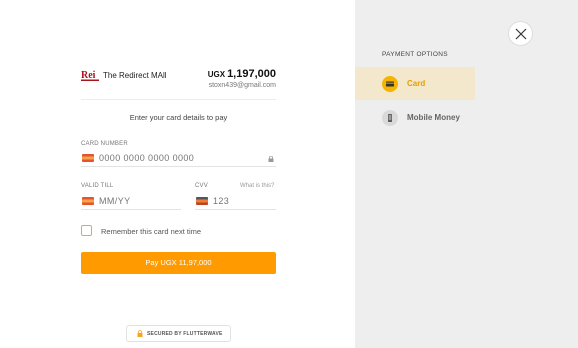  I want to click on expiry-flag-icon, so click(88, 201).